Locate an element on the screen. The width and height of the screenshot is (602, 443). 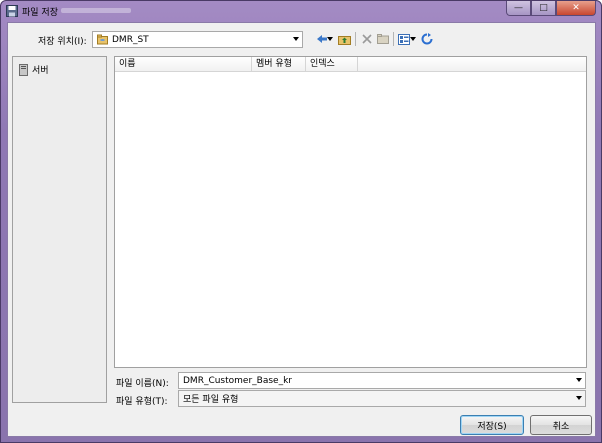
window-title: 파일 저장 is located at coordinates (40, 13).